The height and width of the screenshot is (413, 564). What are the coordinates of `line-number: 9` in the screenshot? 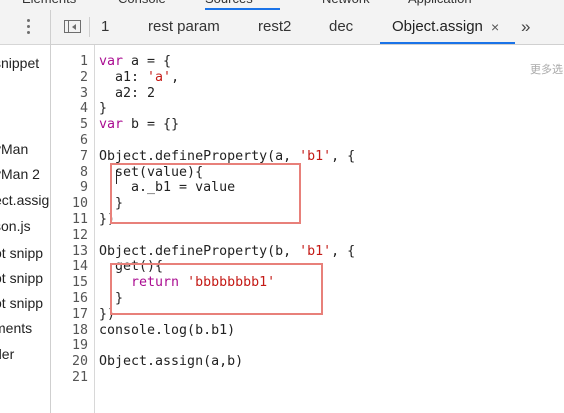 It's located at (68, 187).